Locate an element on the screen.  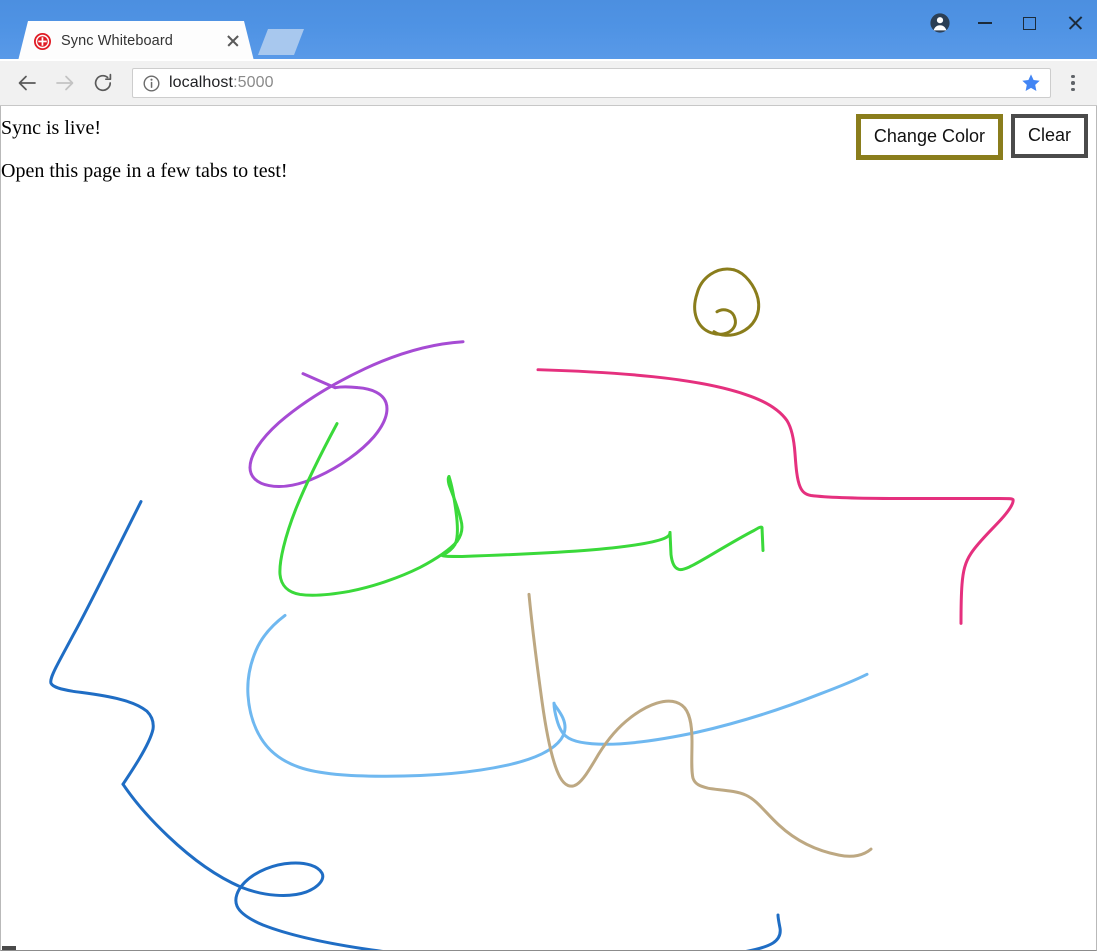
whiteboard-button-row: Change Color Clear is located at coordinates (971, 137).